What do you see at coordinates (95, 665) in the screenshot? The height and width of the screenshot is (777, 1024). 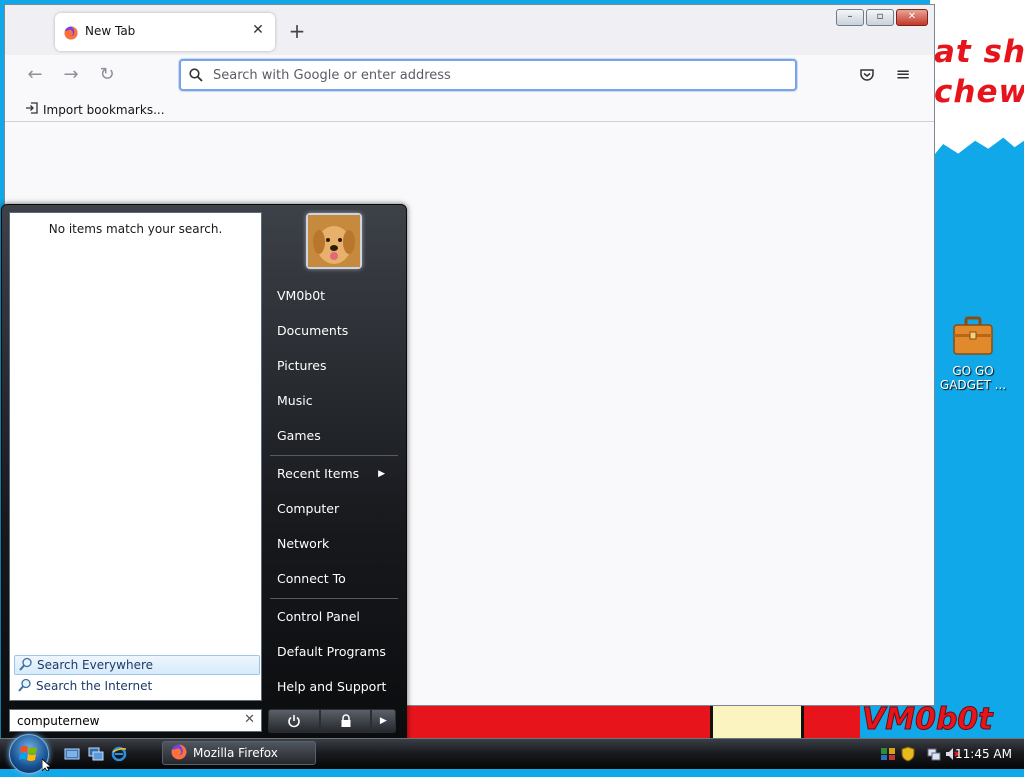 I see `search-everywhere-label: Search Everywhere` at bounding box center [95, 665].